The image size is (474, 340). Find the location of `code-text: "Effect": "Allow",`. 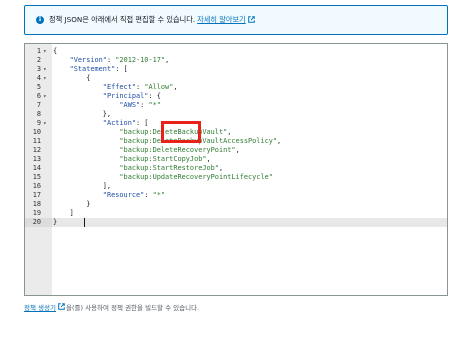

code-text: "Effect": "Allow", is located at coordinates (140, 87).